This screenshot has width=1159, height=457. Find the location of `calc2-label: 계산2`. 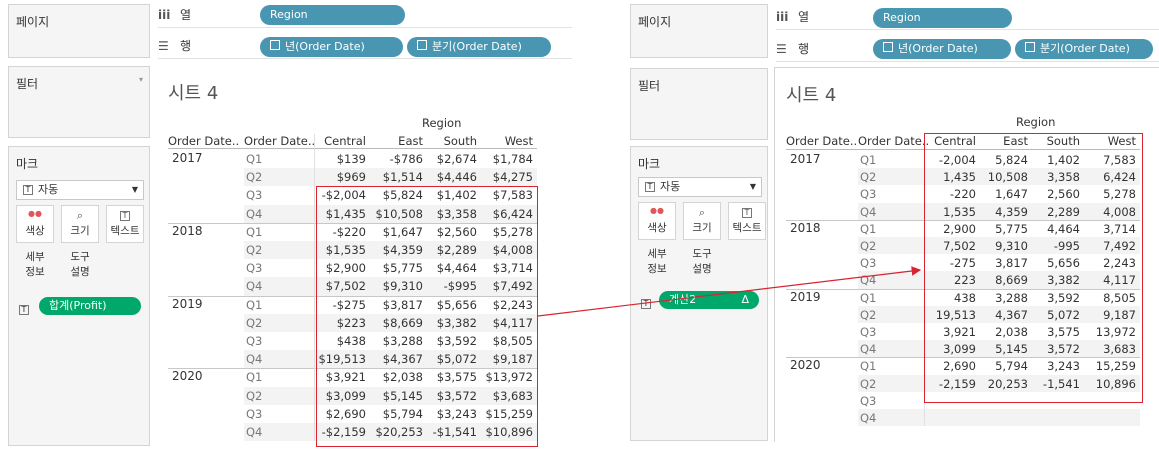

calc2-label: 계산2 is located at coordinates (683, 299).